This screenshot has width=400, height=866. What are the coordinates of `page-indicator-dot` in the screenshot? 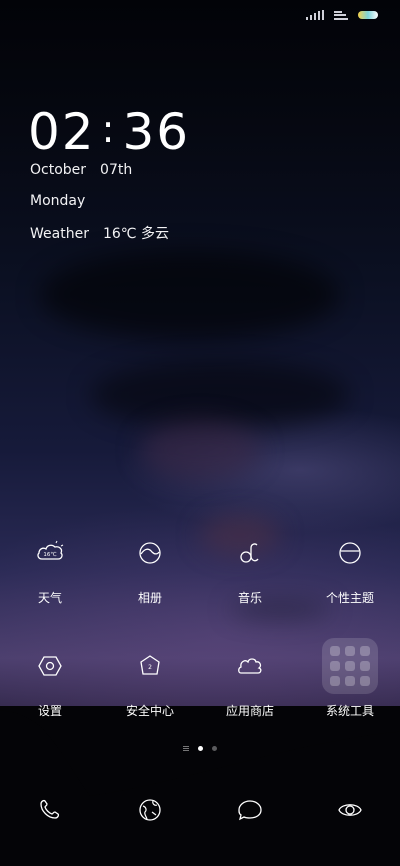 It's located at (214, 748).